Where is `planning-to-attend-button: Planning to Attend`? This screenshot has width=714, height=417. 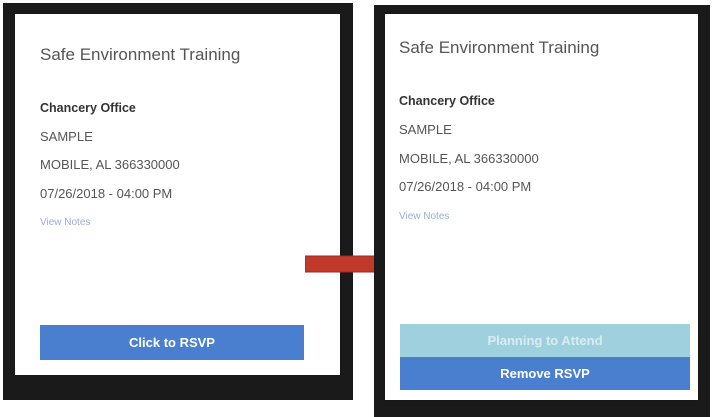
planning-to-attend-button: Planning to Attend is located at coordinates (545, 340).